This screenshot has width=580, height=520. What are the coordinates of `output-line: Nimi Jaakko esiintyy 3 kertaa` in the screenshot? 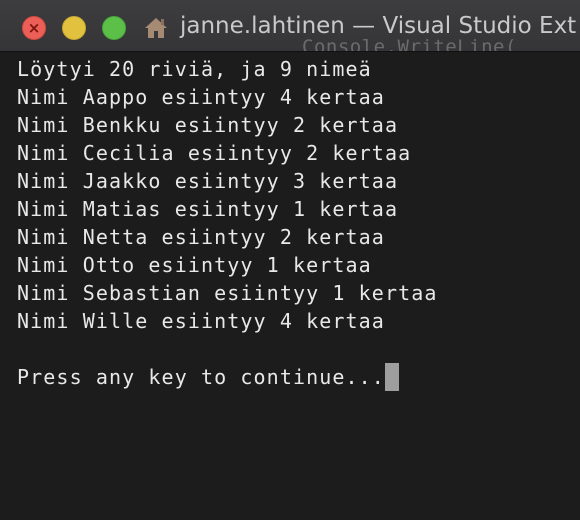 It's located at (208, 181).